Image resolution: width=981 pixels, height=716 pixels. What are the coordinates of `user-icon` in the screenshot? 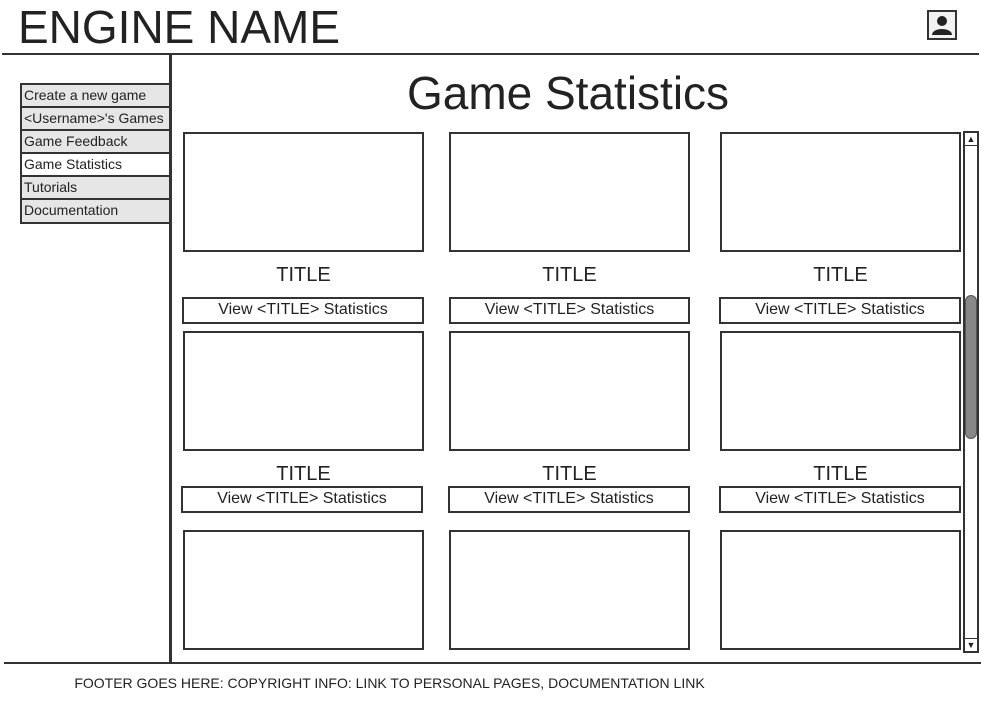 It's located at (942, 25).